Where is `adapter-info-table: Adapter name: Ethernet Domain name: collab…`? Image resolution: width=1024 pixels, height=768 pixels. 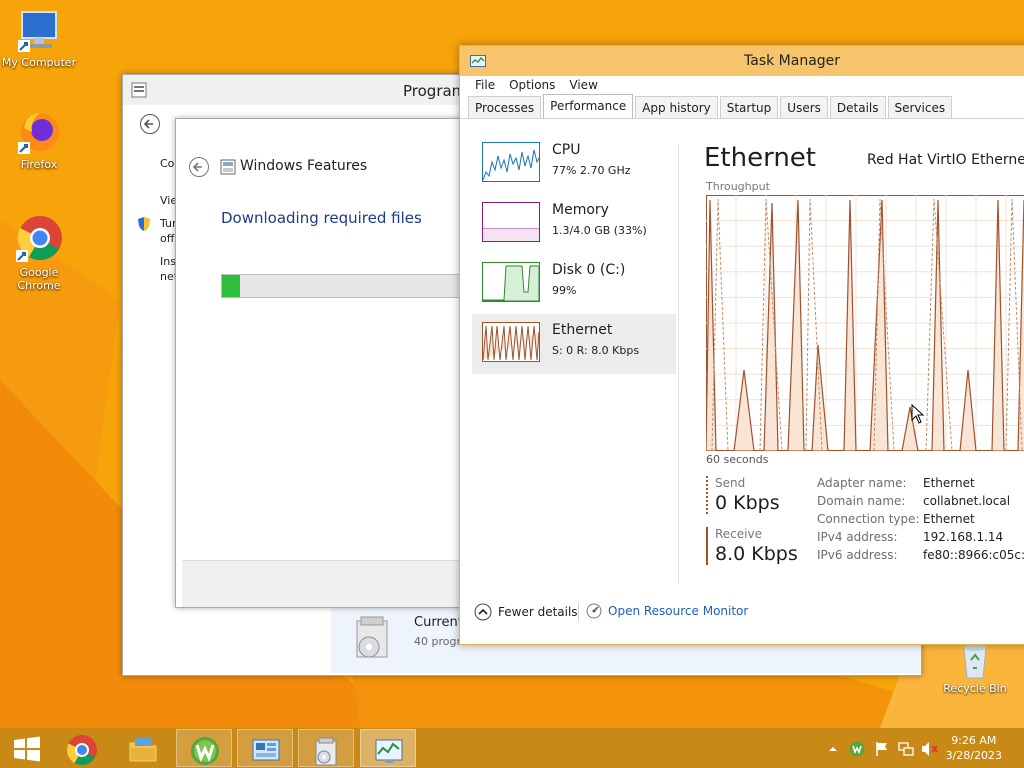 adapter-info-table: Adapter name: Ethernet Domain name: collab… is located at coordinates (920, 521).